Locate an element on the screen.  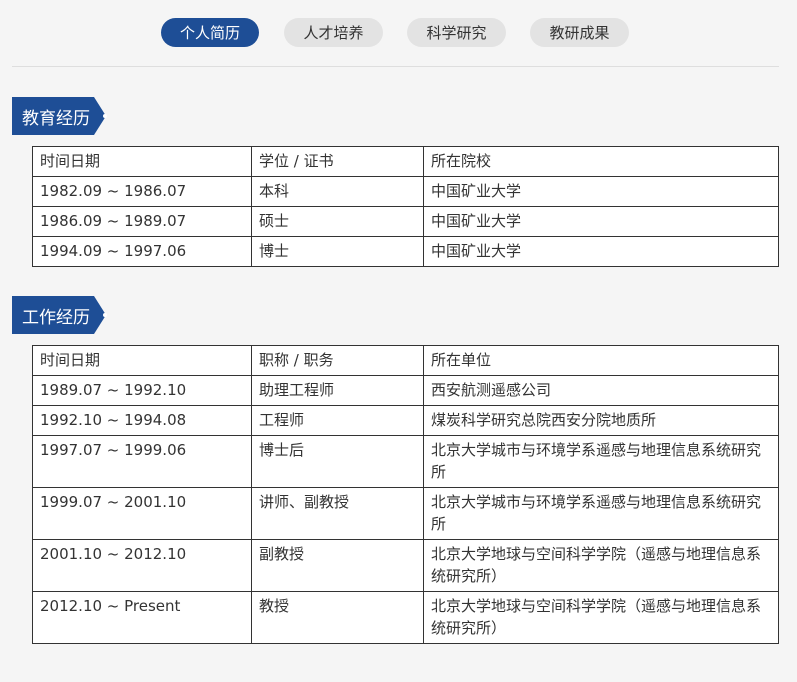
table-cell: 1994.09 ~ 1997.06 is located at coordinates (142, 251).